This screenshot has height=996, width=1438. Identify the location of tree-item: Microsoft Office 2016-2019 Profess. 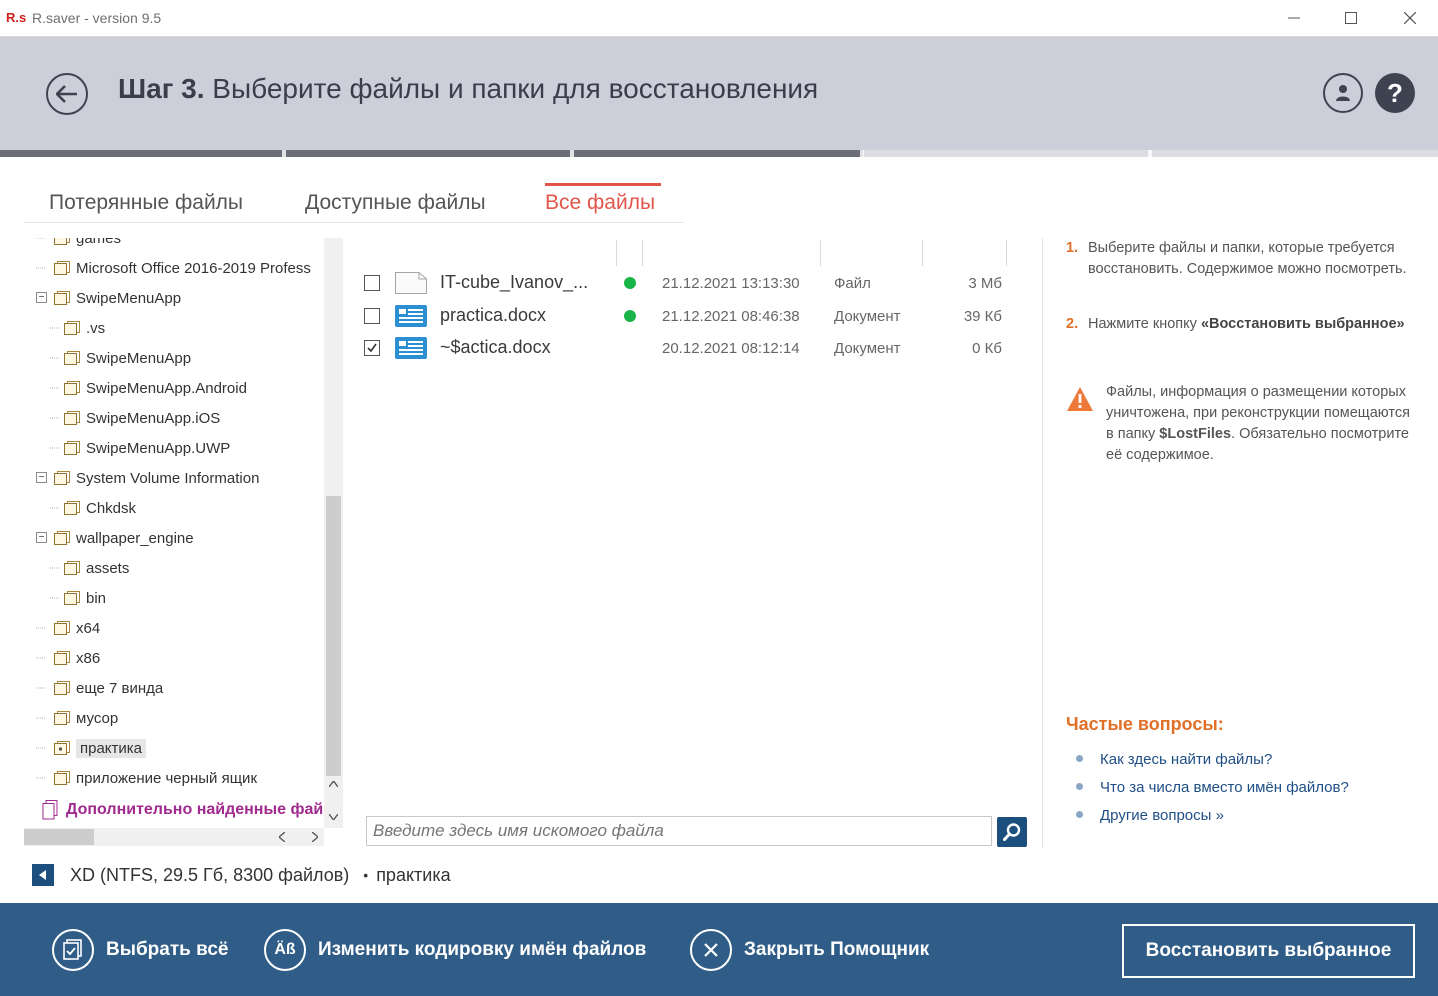
(173, 268).